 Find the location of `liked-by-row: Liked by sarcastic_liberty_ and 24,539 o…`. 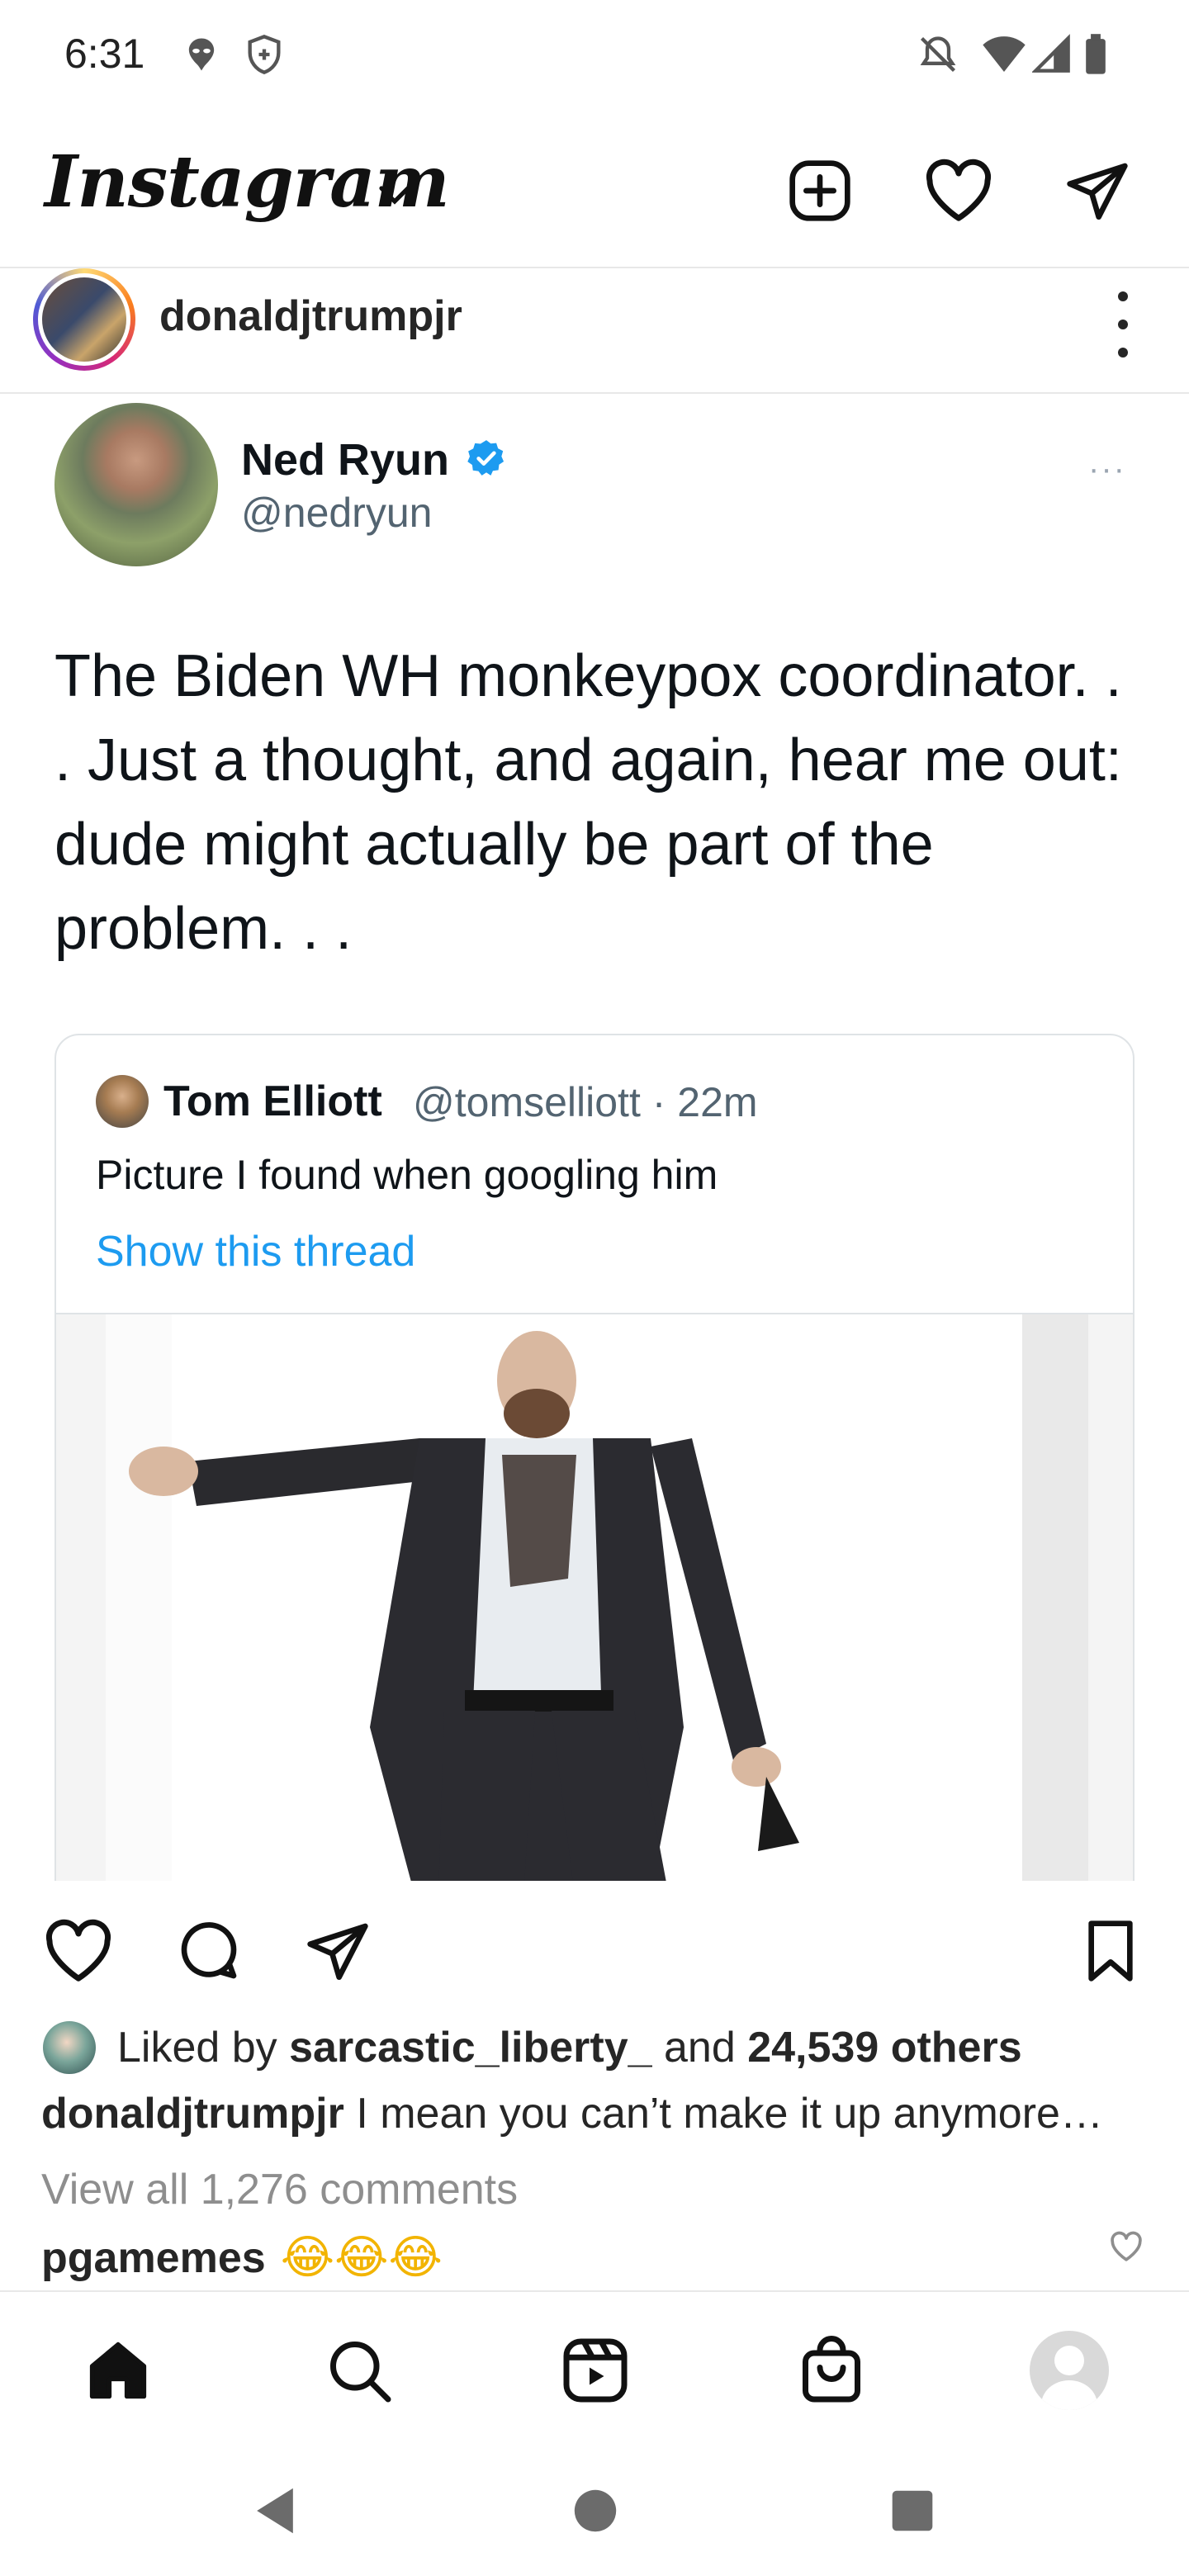

liked-by-row: Liked by sarcastic_liberty_ and 24,539 o… is located at coordinates (532, 2047).